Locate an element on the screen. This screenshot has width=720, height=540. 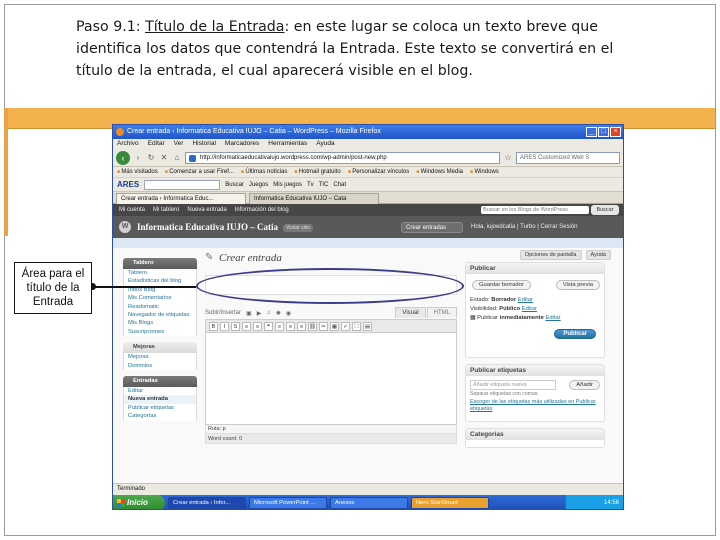
screen-options-button: Opciones de pantalla is located at coordinates (550, 255).